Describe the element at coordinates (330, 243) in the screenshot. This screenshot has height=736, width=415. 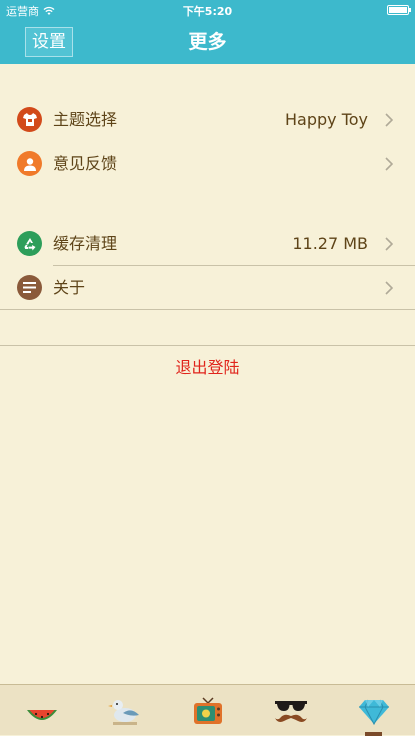
I see `menu-item-cache-value: 11.27 MB` at that location.